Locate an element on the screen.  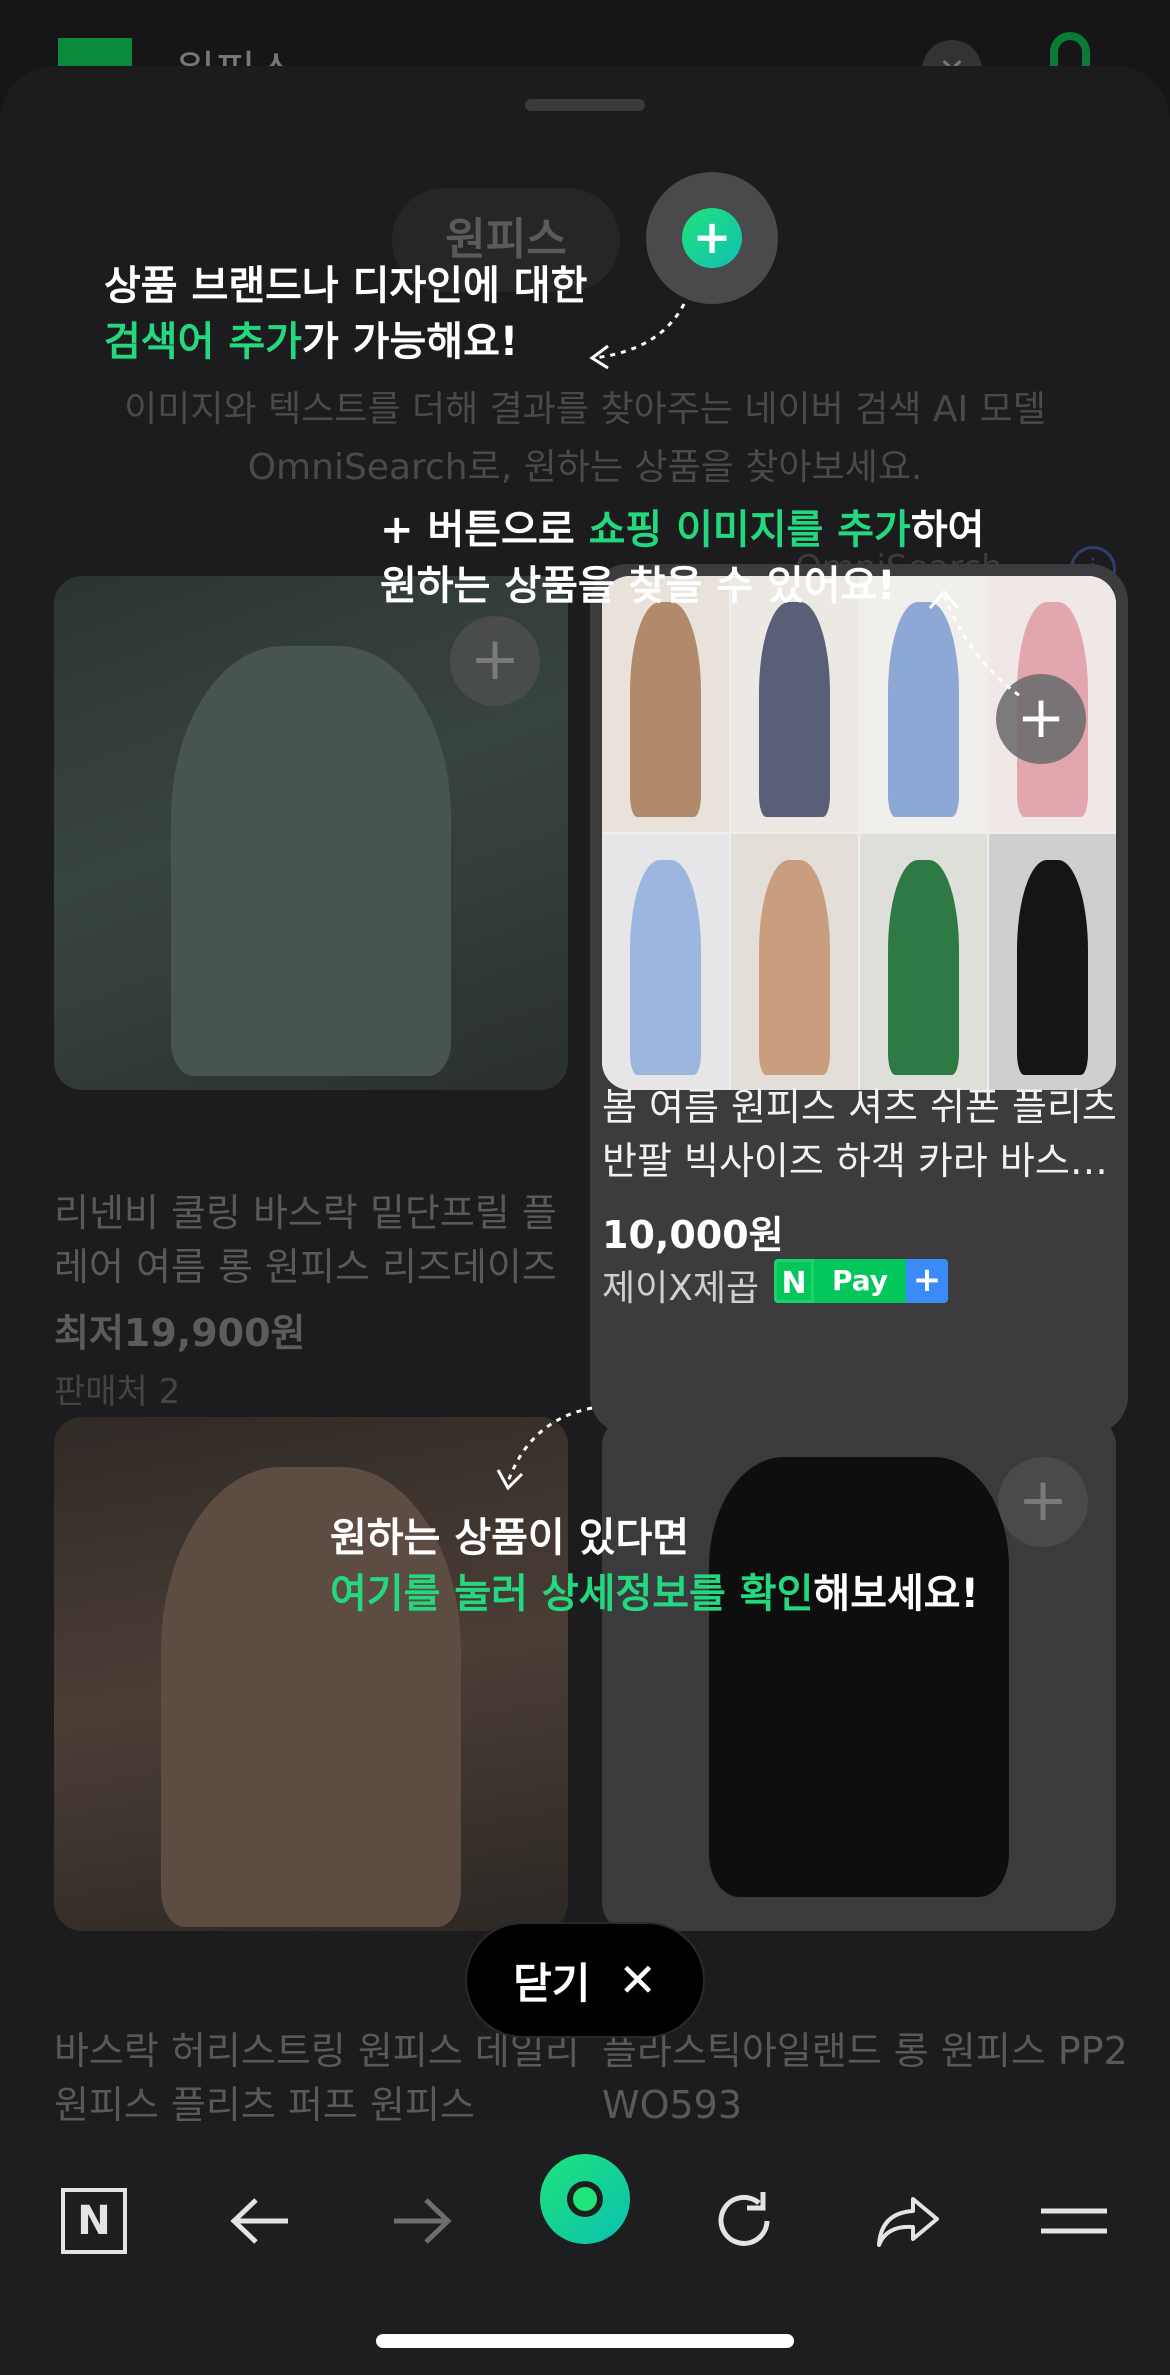
tip2-line-1: + 버튼으로 쇼핑 이미지를 추가하여 is located at coordinates (682, 530).